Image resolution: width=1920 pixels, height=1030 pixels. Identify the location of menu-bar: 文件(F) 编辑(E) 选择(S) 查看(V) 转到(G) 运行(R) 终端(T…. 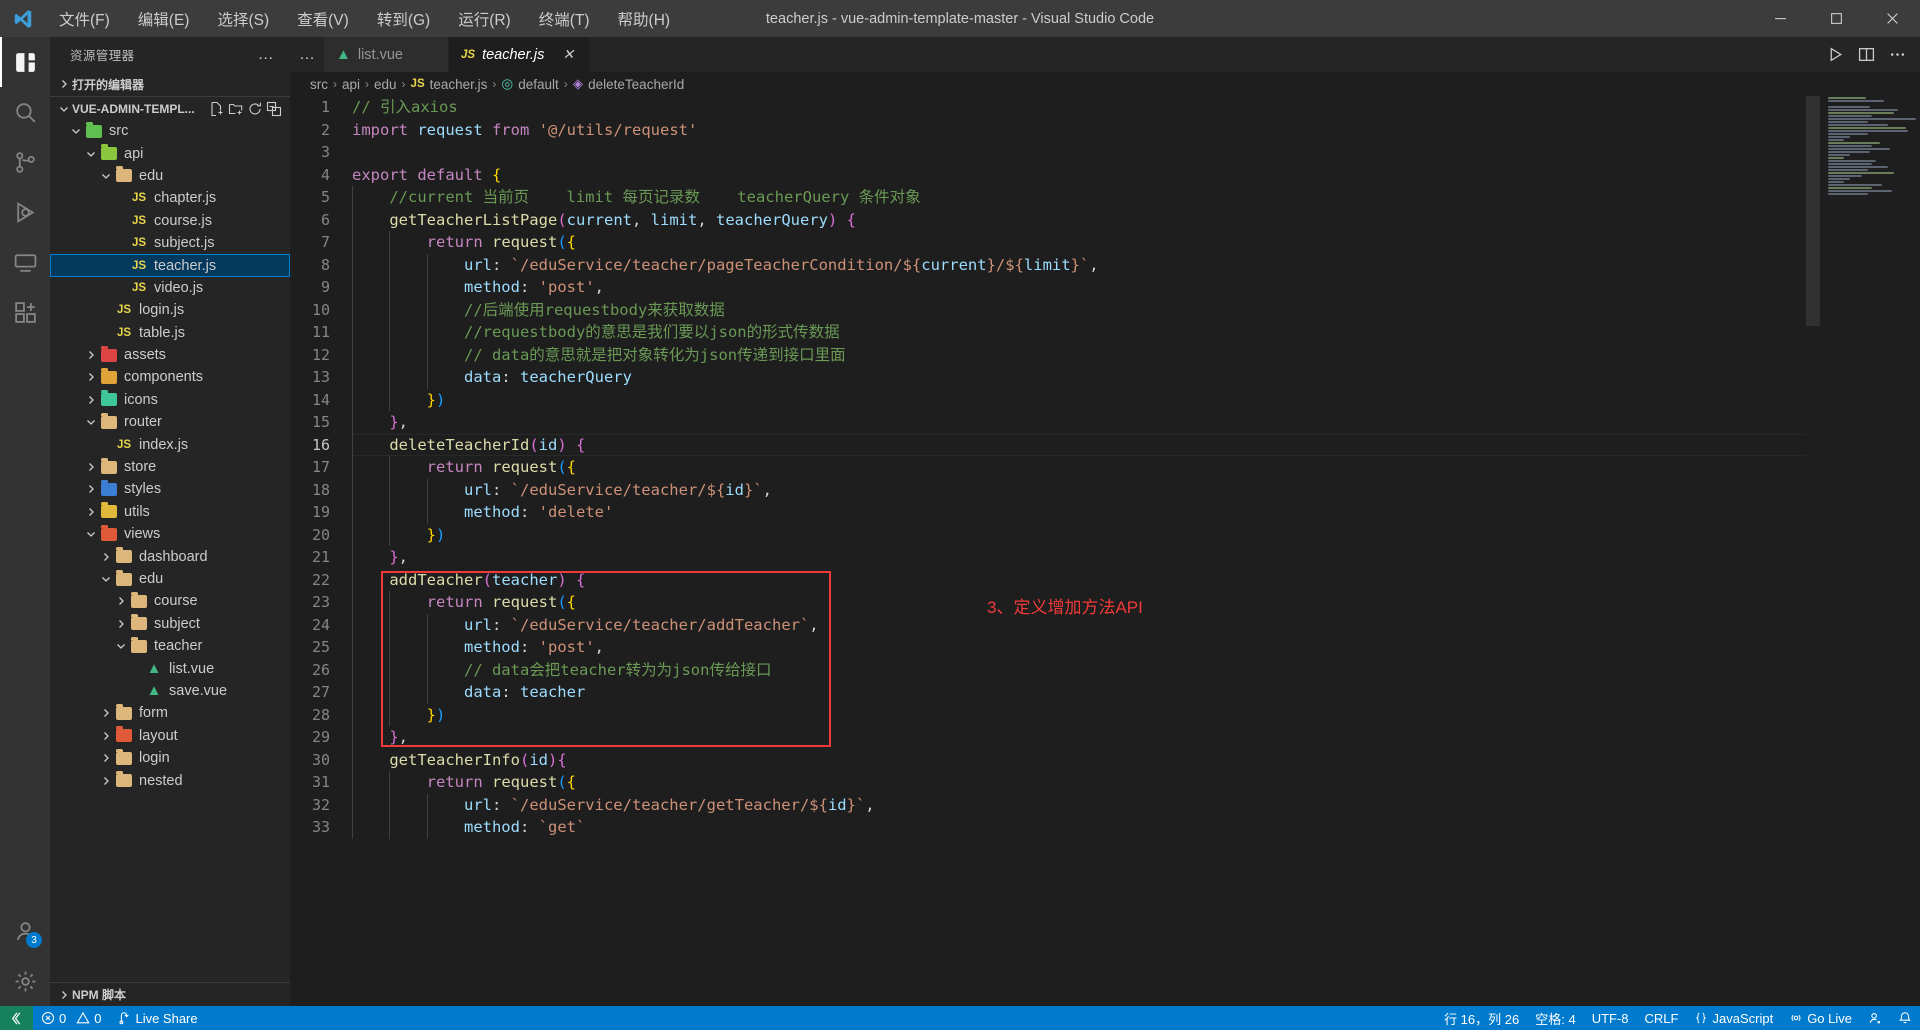
(364, 19).